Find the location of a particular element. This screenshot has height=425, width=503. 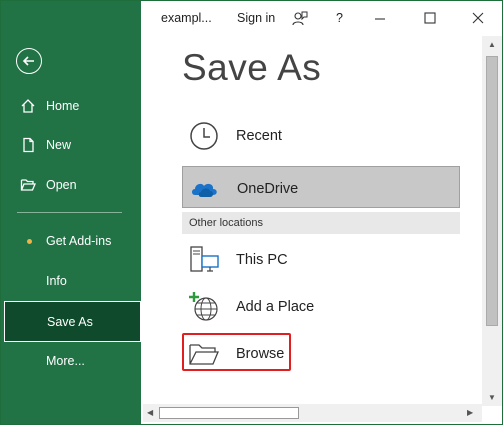

location-label: This PC is located at coordinates (262, 260).